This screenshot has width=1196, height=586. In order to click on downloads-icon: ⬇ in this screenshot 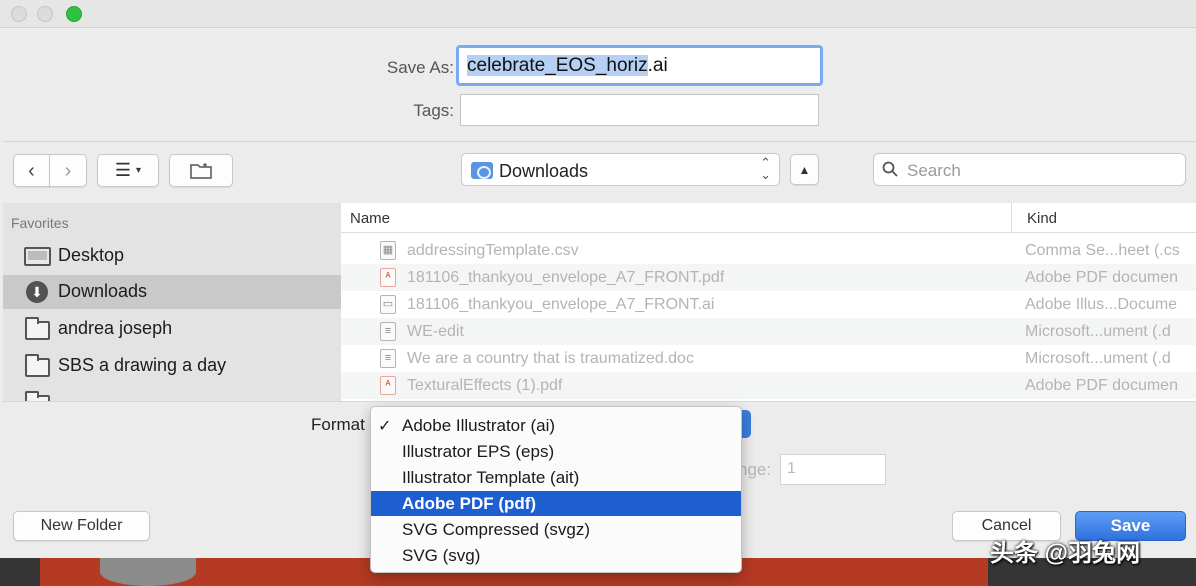, I will do `click(37, 292)`.